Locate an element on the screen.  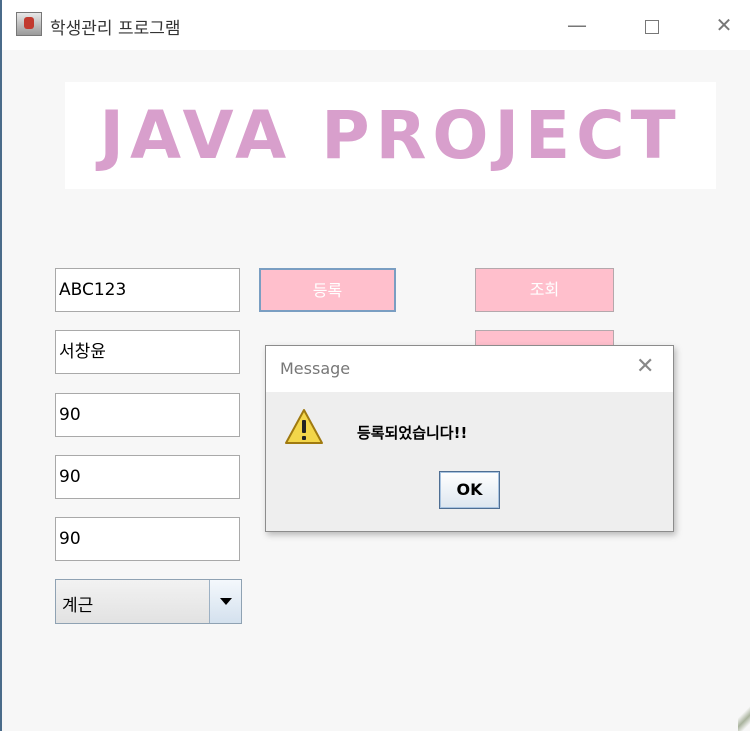
score-field-3: 90 is located at coordinates (147, 539).